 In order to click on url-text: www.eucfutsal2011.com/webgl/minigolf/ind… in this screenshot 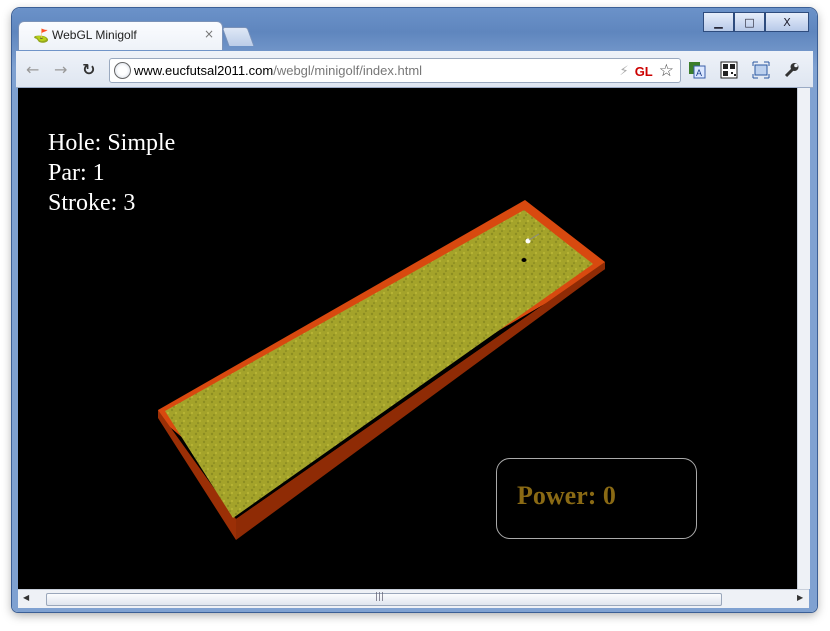, I will do `click(278, 70)`.